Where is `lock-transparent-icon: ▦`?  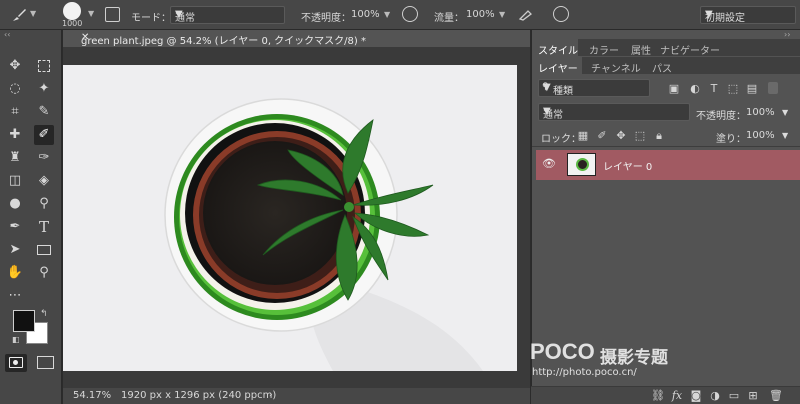
lock-transparent-icon: ▦ is located at coordinates (583, 135).